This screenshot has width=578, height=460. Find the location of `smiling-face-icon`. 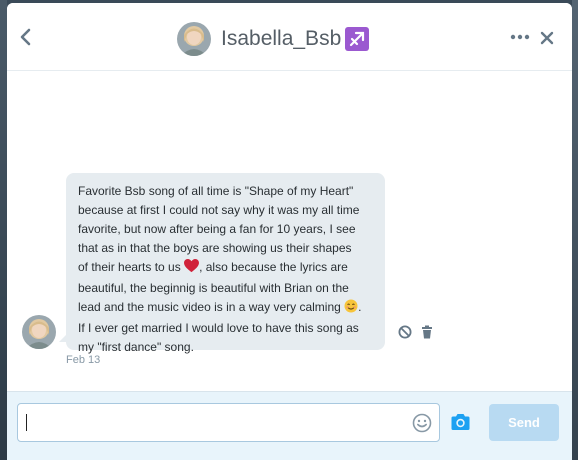

smiling-face-icon is located at coordinates (351, 309).